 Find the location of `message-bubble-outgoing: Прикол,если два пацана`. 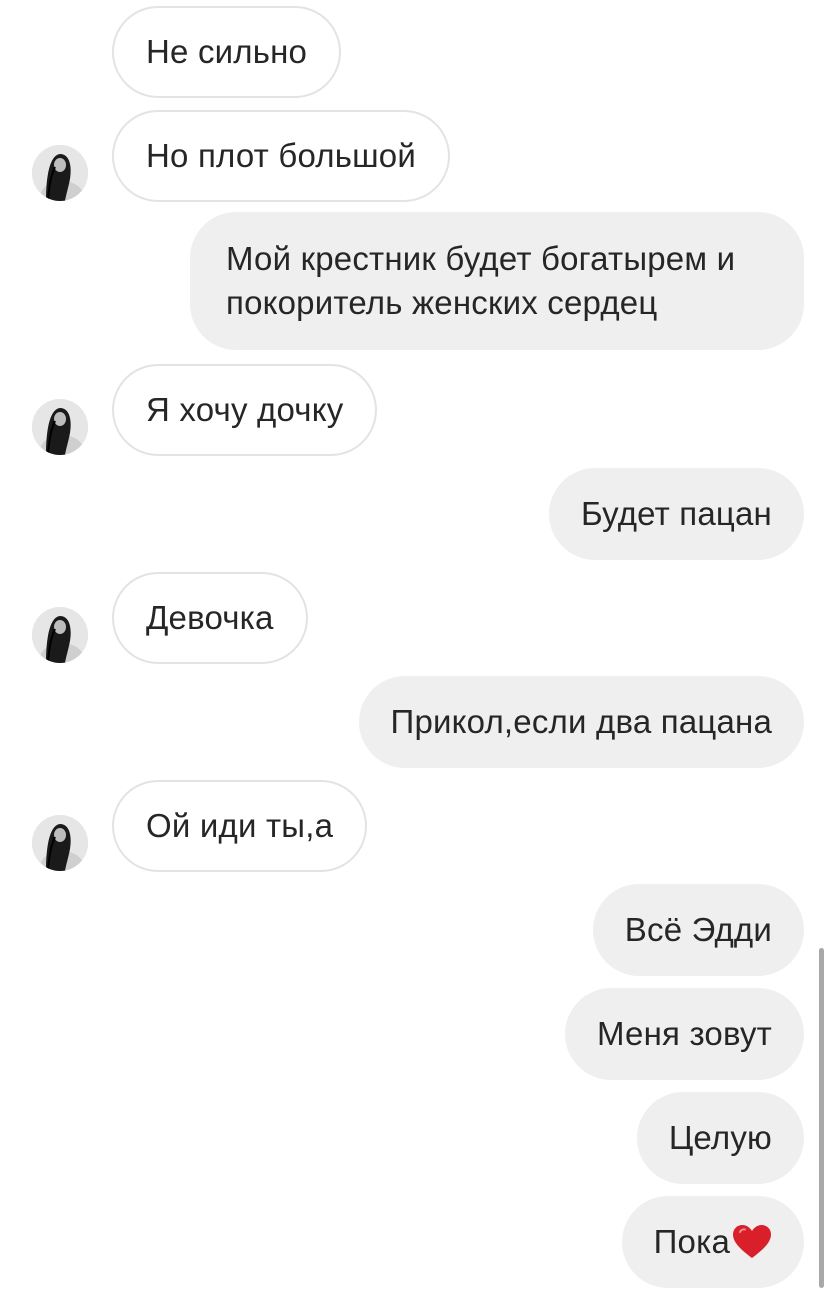

message-bubble-outgoing: Прикол,если два пацана is located at coordinates (581, 722).